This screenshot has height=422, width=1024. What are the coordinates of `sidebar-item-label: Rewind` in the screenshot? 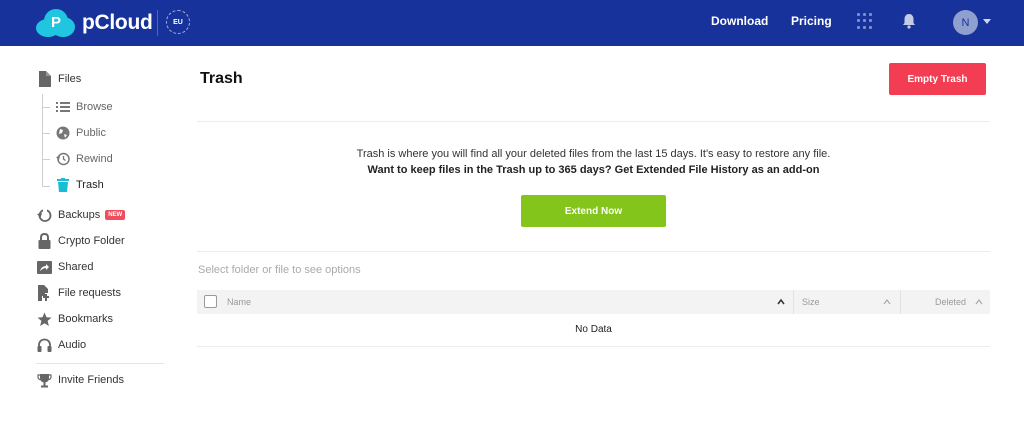 It's located at (94, 159).